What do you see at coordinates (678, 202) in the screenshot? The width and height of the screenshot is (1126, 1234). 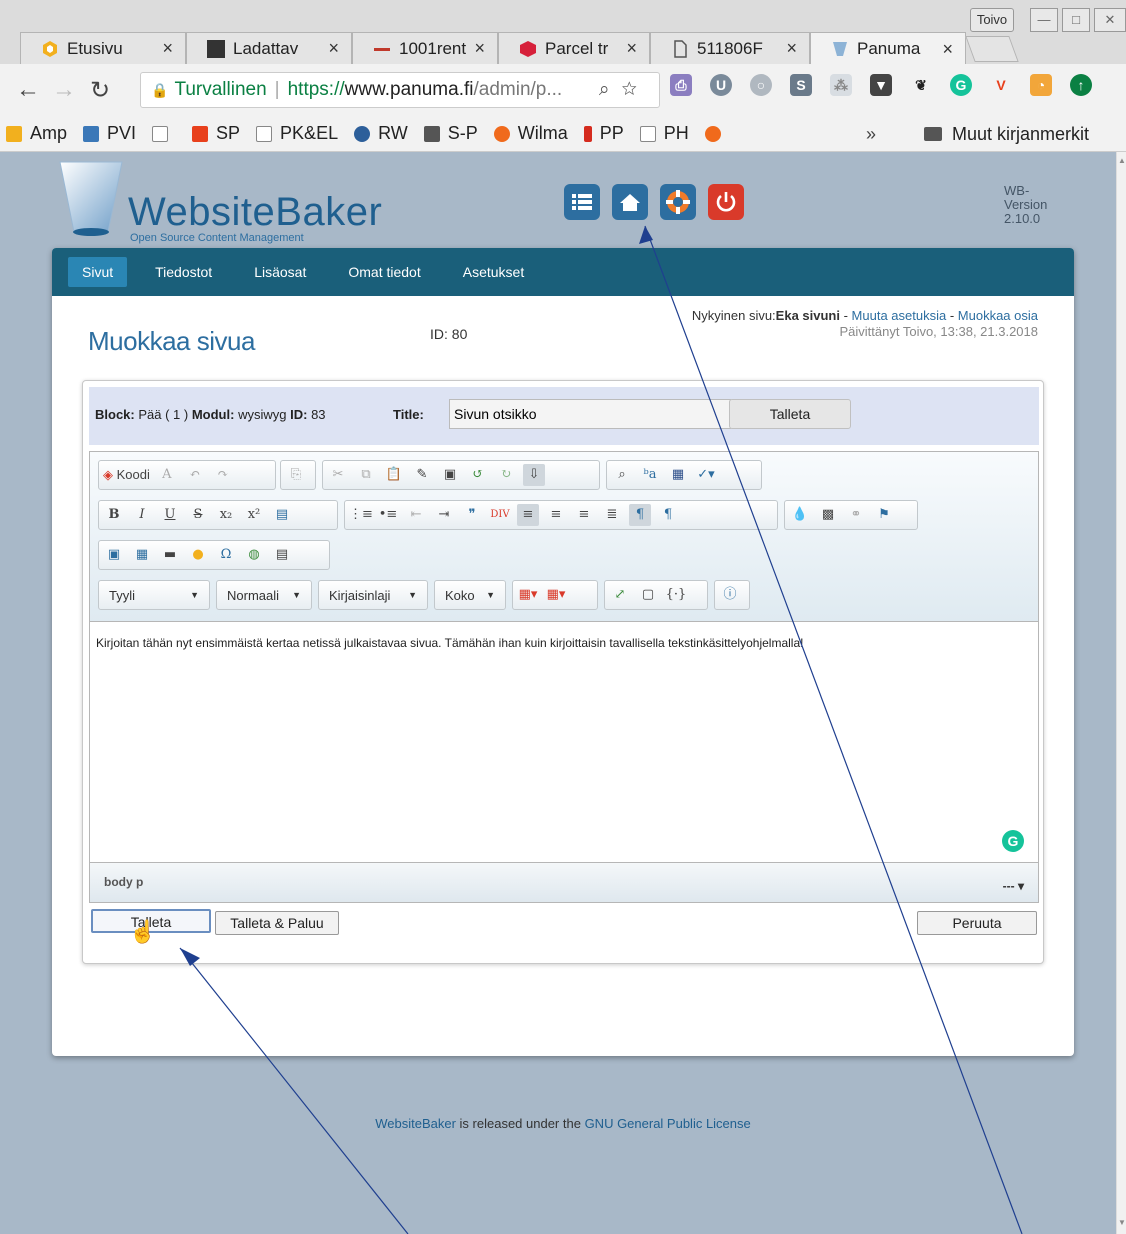 I see `help-lifering-icon` at bounding box center [678, 202].